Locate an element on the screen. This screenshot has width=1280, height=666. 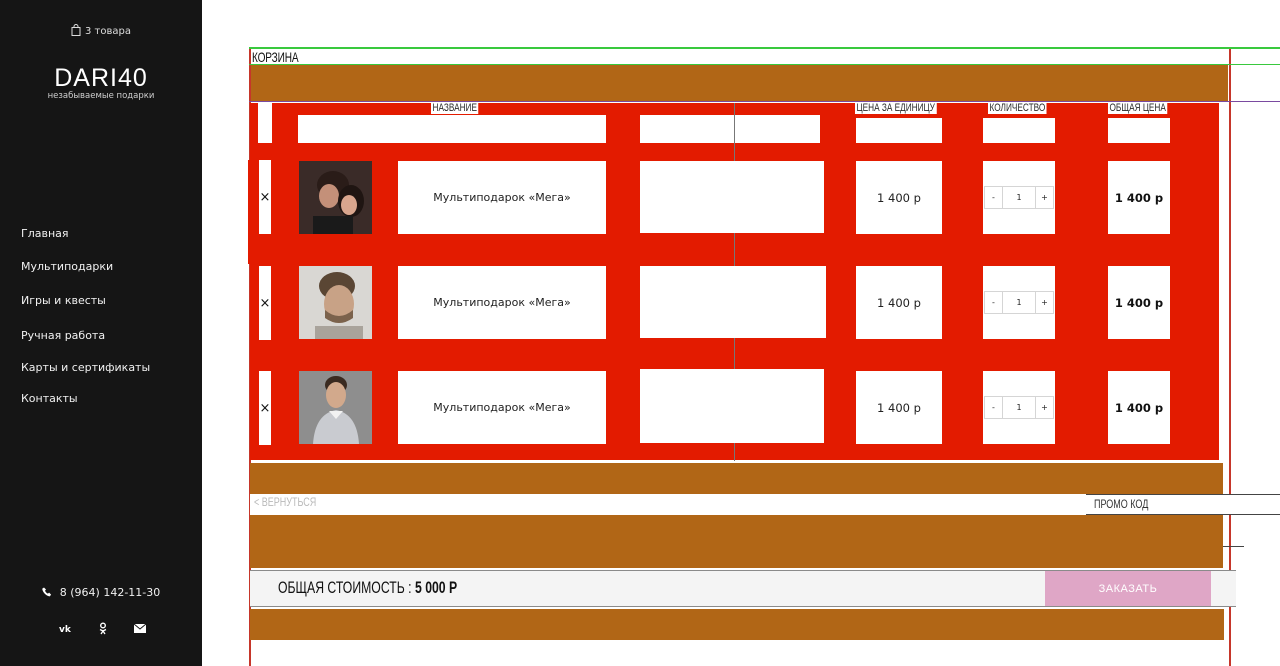
odnoklassniki-icon is located at coordinates (103, 627).